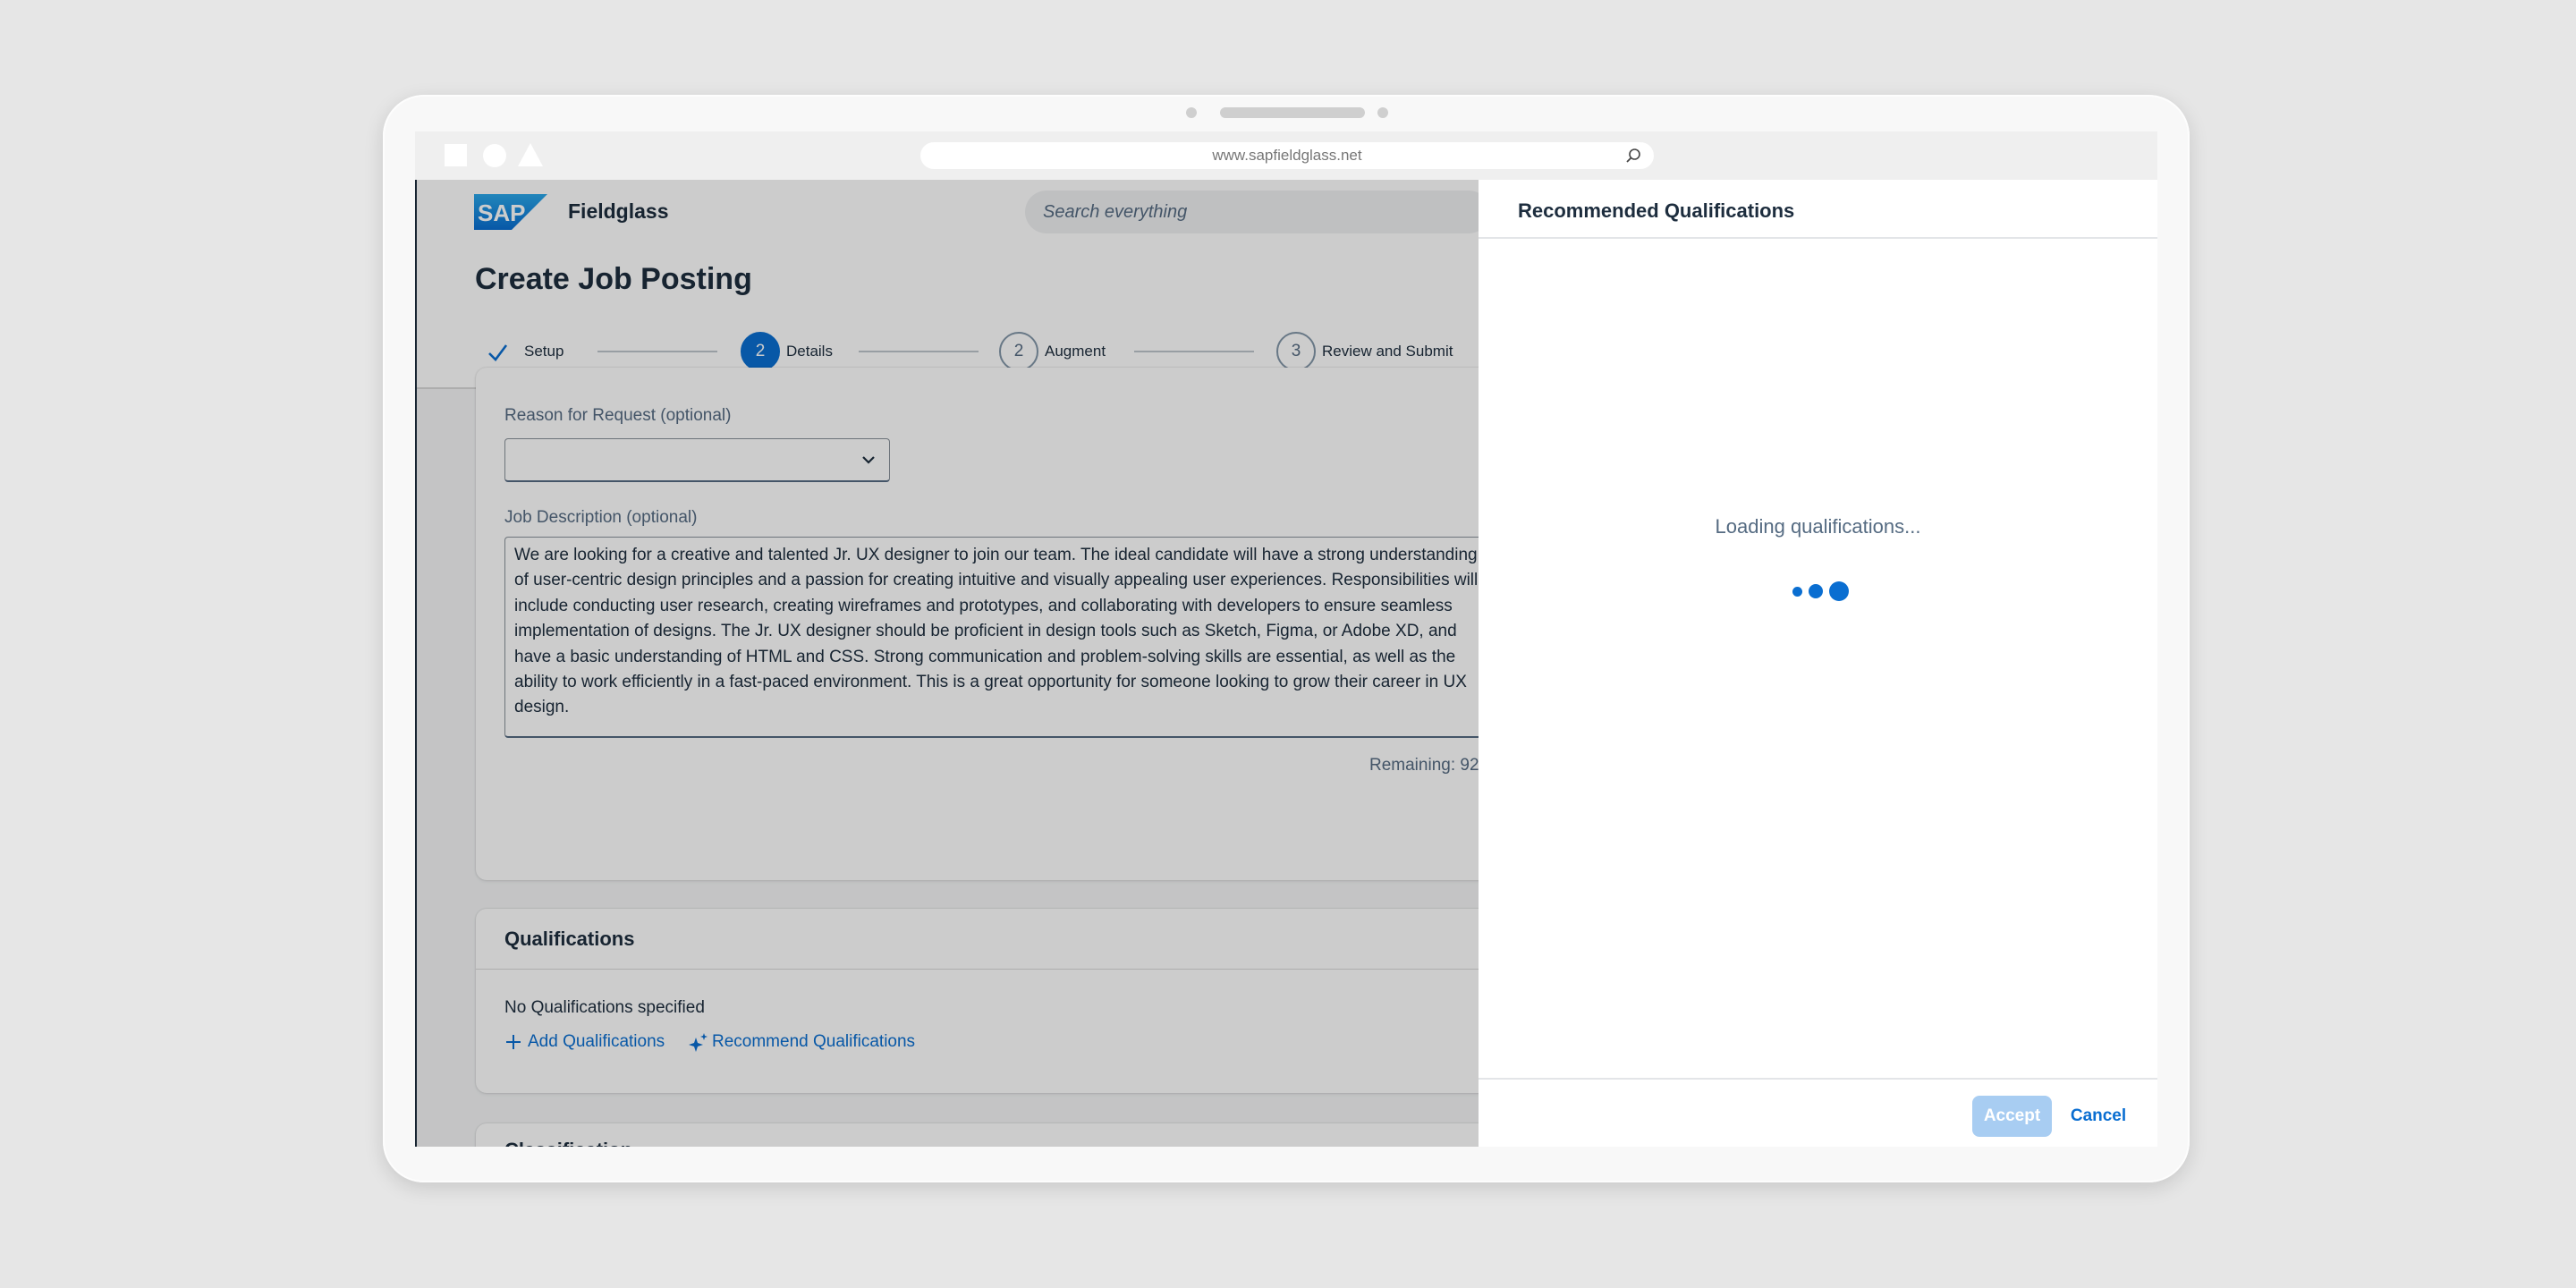 The image size is (2576, 1288). Describe the element at coordinates (494, 155) in the screenshot. I see `circle-icon` at that location.